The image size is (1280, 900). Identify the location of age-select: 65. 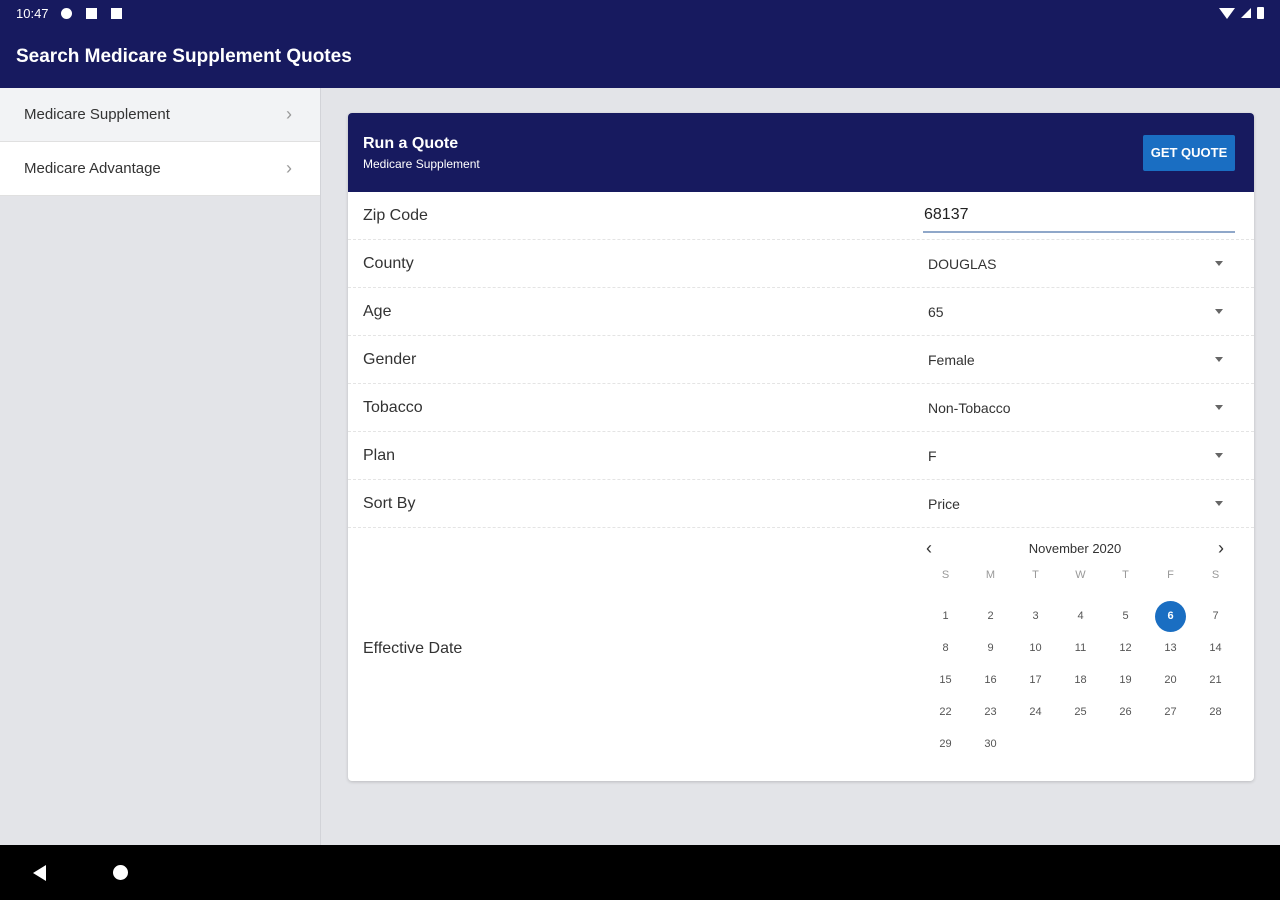
(1079, 312).